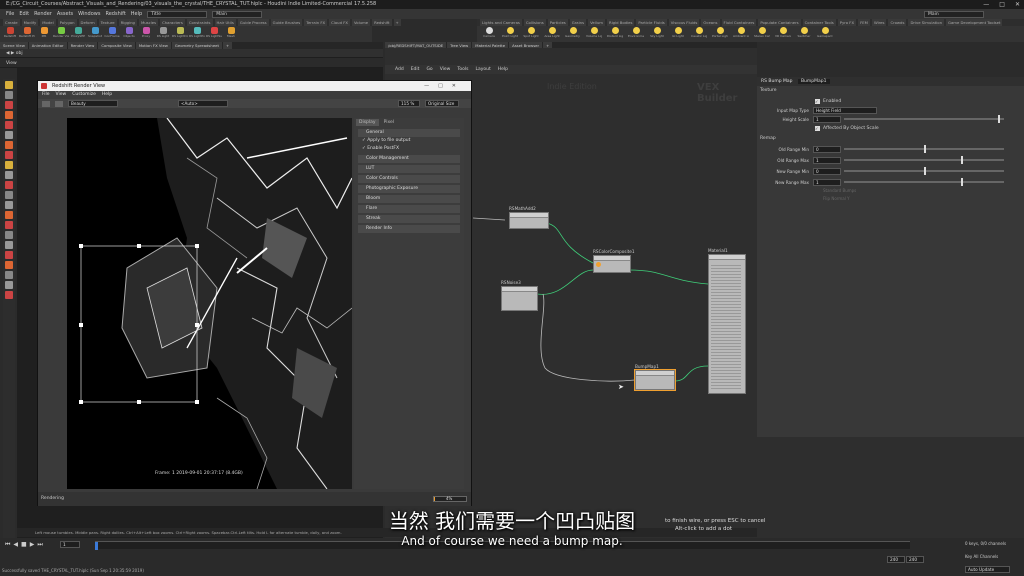 Image resolution: width=1024 pixels, height=576 pixels. Describe the element at coordinates (61, 34) in the screenshot. I see `shelf-tool-3: Render View` at that location.